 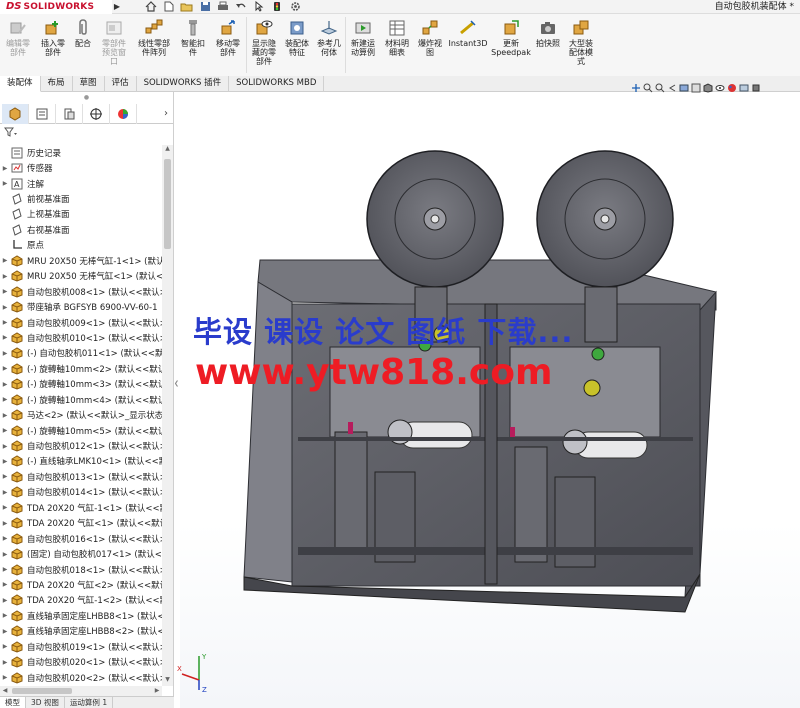 I want to click on tab-sketch: 草图, so click(x=89, y=84).